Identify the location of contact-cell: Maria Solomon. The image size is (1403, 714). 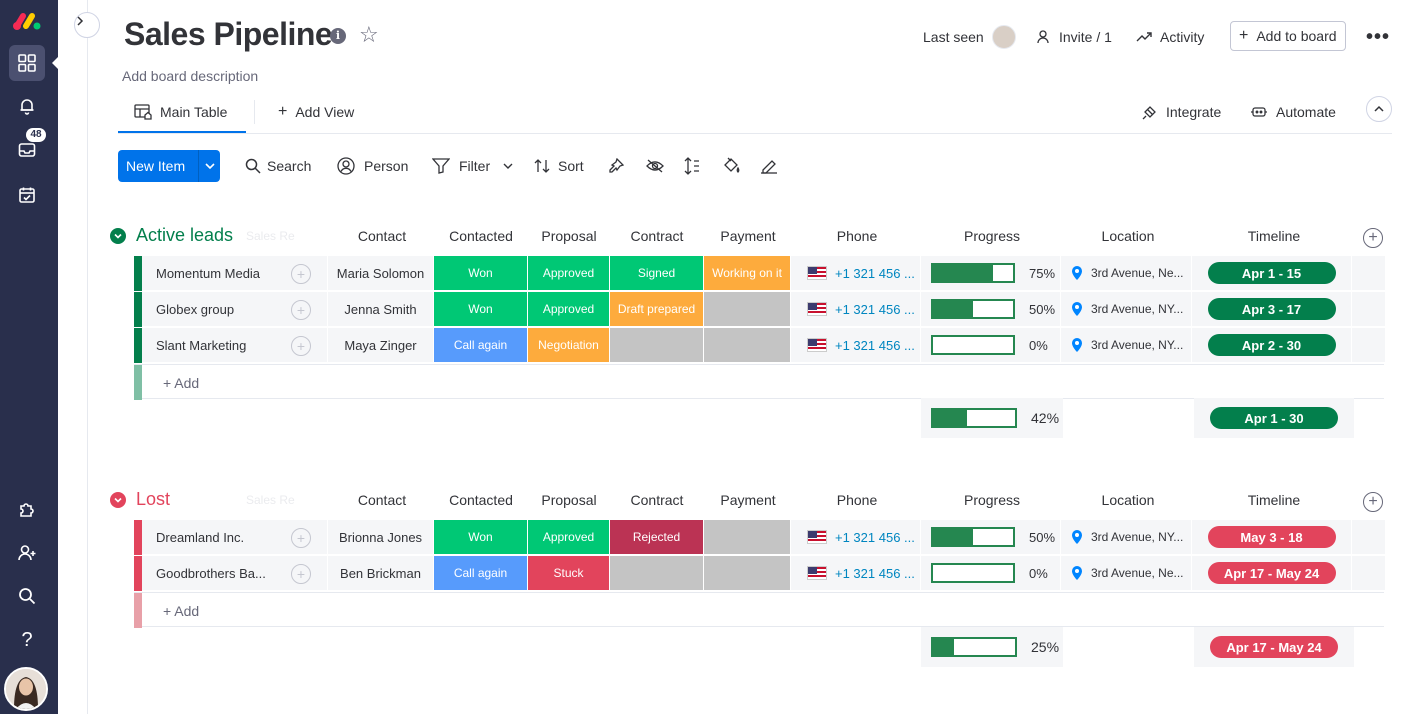
(381, 273).